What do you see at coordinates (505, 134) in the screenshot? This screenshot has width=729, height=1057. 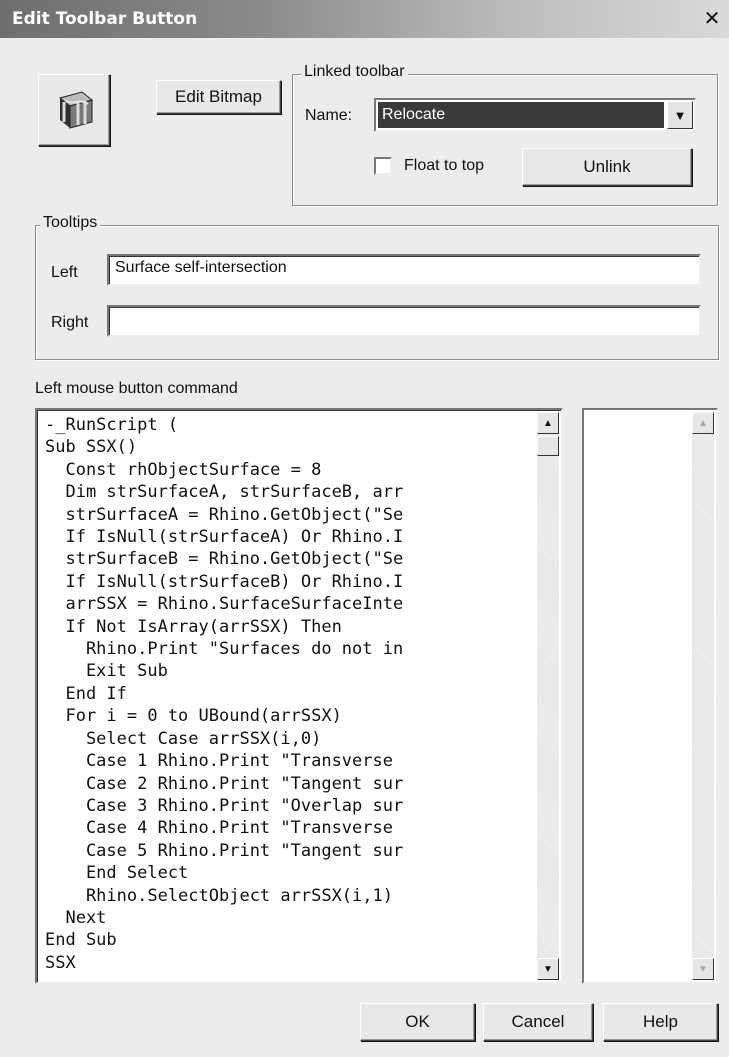 I see `linked-toolbar-group: Linked toolbar` at bounding box center [505, 134].